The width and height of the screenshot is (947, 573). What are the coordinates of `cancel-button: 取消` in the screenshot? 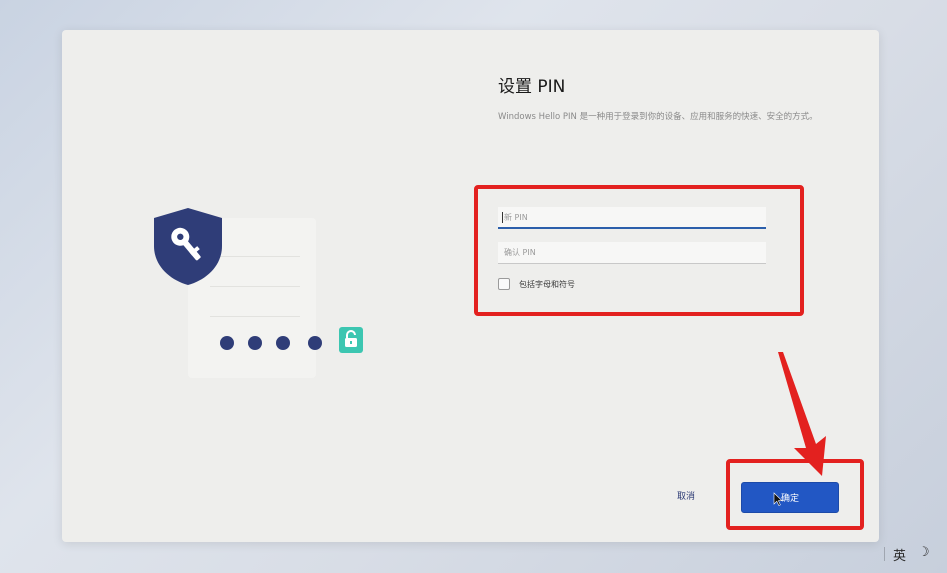 It's located at (686, 495).